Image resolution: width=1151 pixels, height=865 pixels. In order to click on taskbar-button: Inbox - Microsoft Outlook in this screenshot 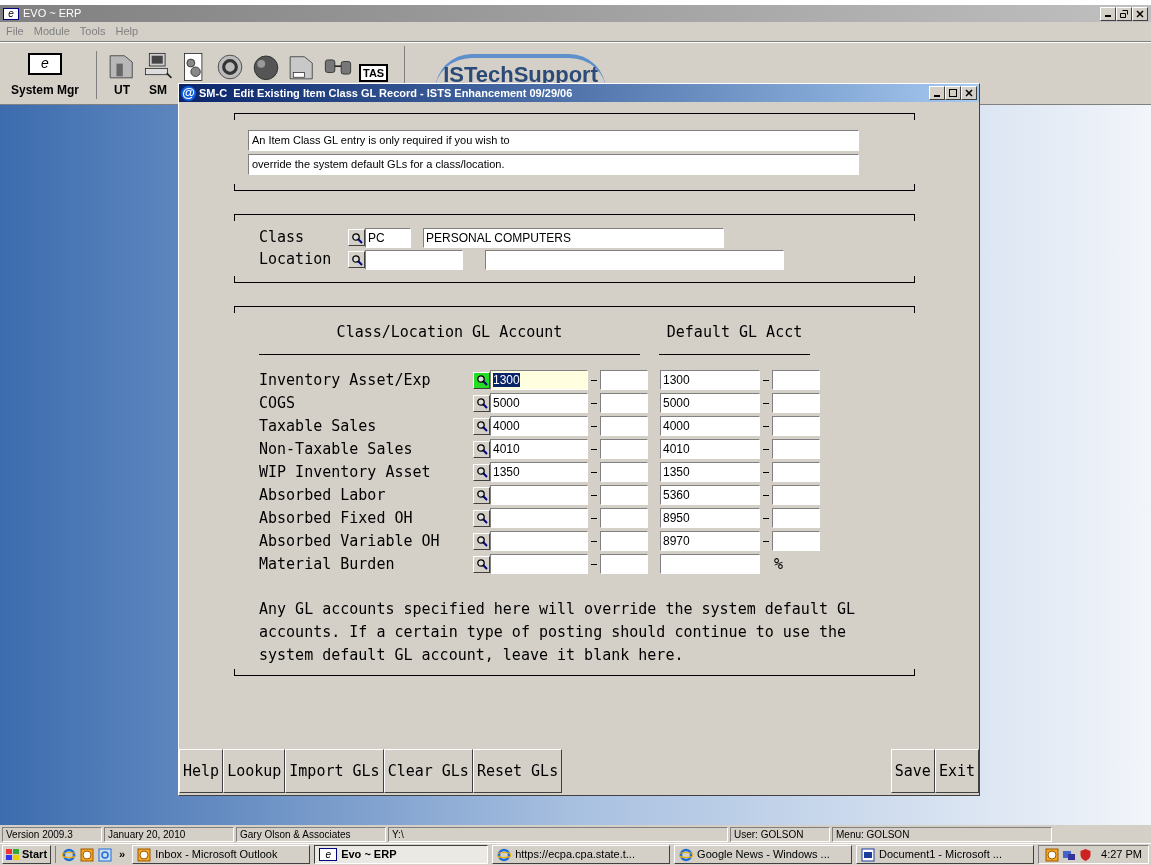, I will do `click(221, 854)`.